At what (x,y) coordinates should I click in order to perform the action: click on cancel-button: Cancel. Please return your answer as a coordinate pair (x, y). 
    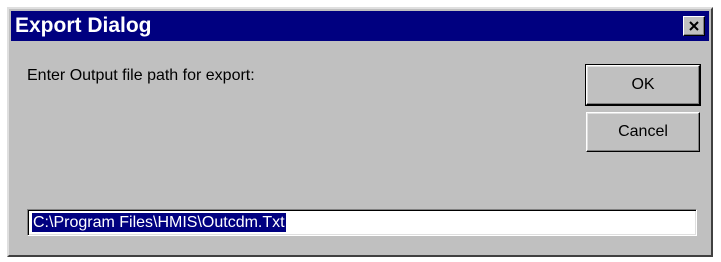
    Looking at the image, I should click on (643, 132).